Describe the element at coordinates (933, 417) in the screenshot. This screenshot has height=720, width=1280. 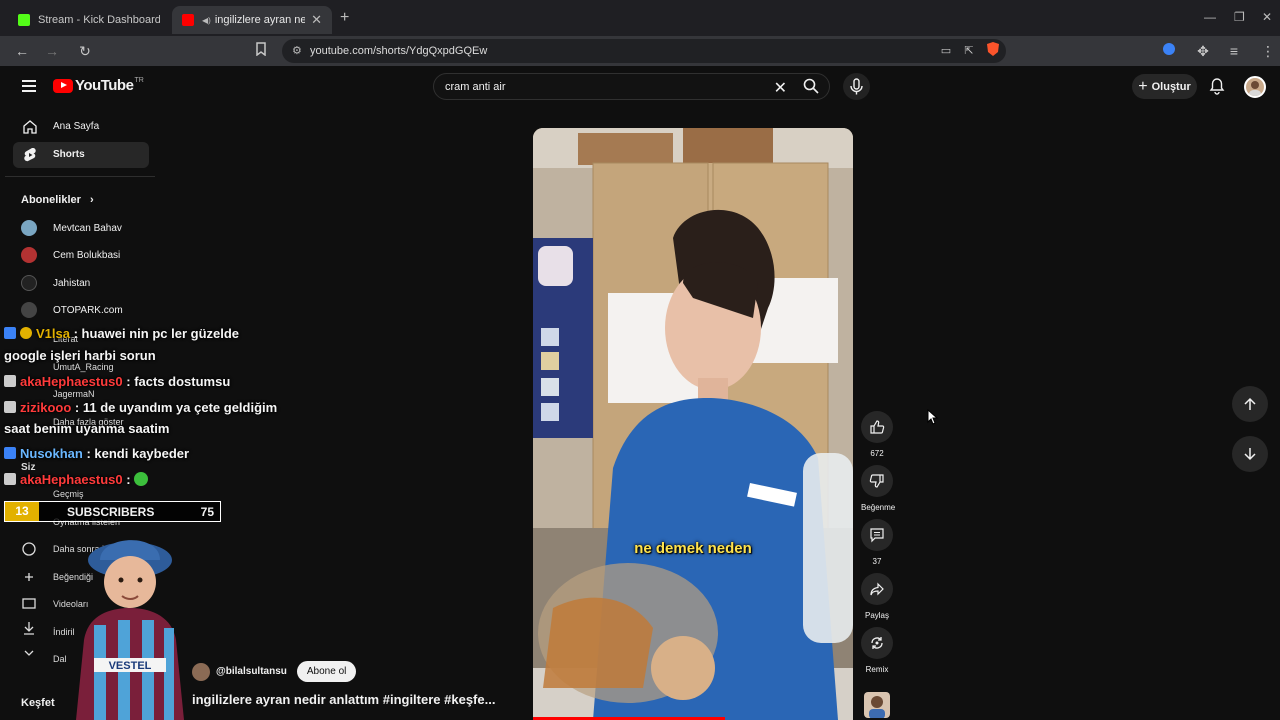
I see `mouse-cursor-icon` at that location.